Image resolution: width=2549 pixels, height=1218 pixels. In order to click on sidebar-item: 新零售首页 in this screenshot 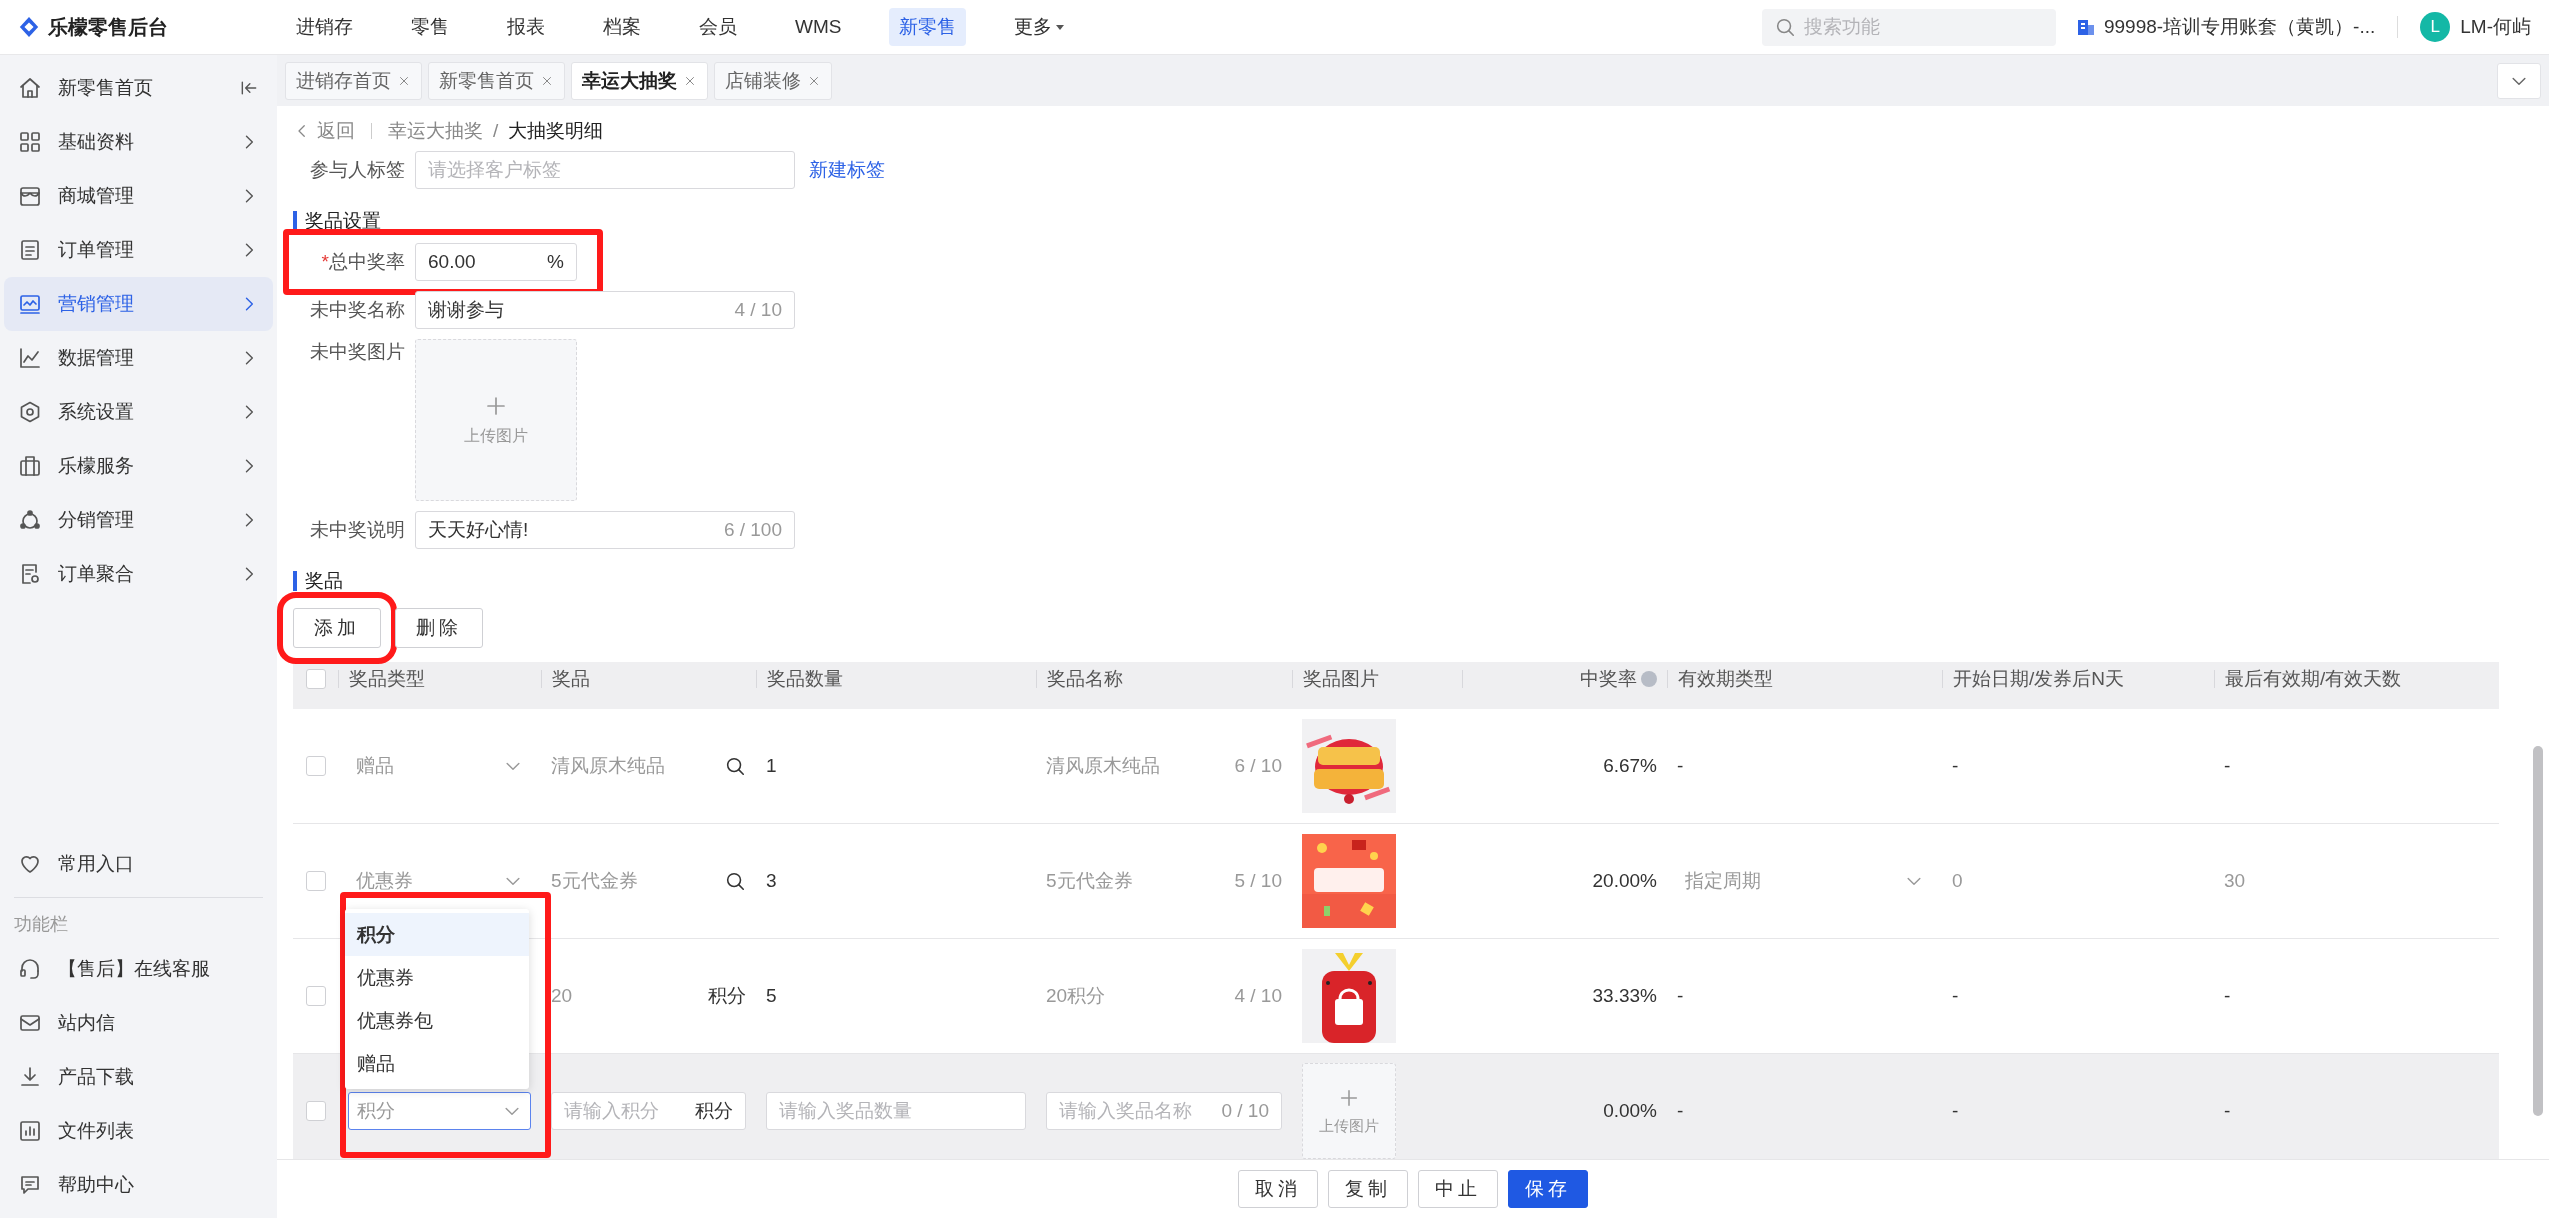, I will do `click(138, 88)`.